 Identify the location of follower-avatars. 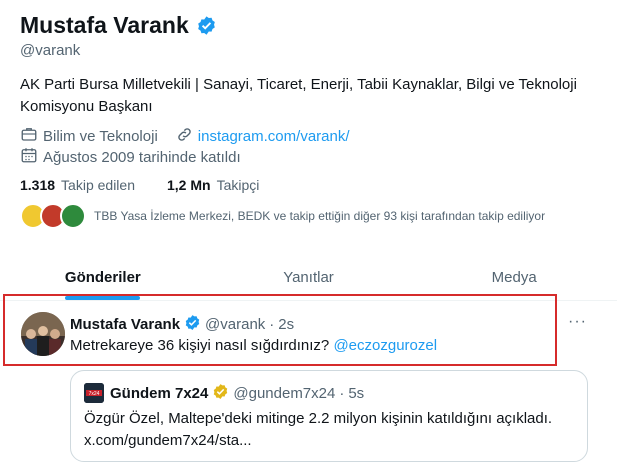
(53, 216).